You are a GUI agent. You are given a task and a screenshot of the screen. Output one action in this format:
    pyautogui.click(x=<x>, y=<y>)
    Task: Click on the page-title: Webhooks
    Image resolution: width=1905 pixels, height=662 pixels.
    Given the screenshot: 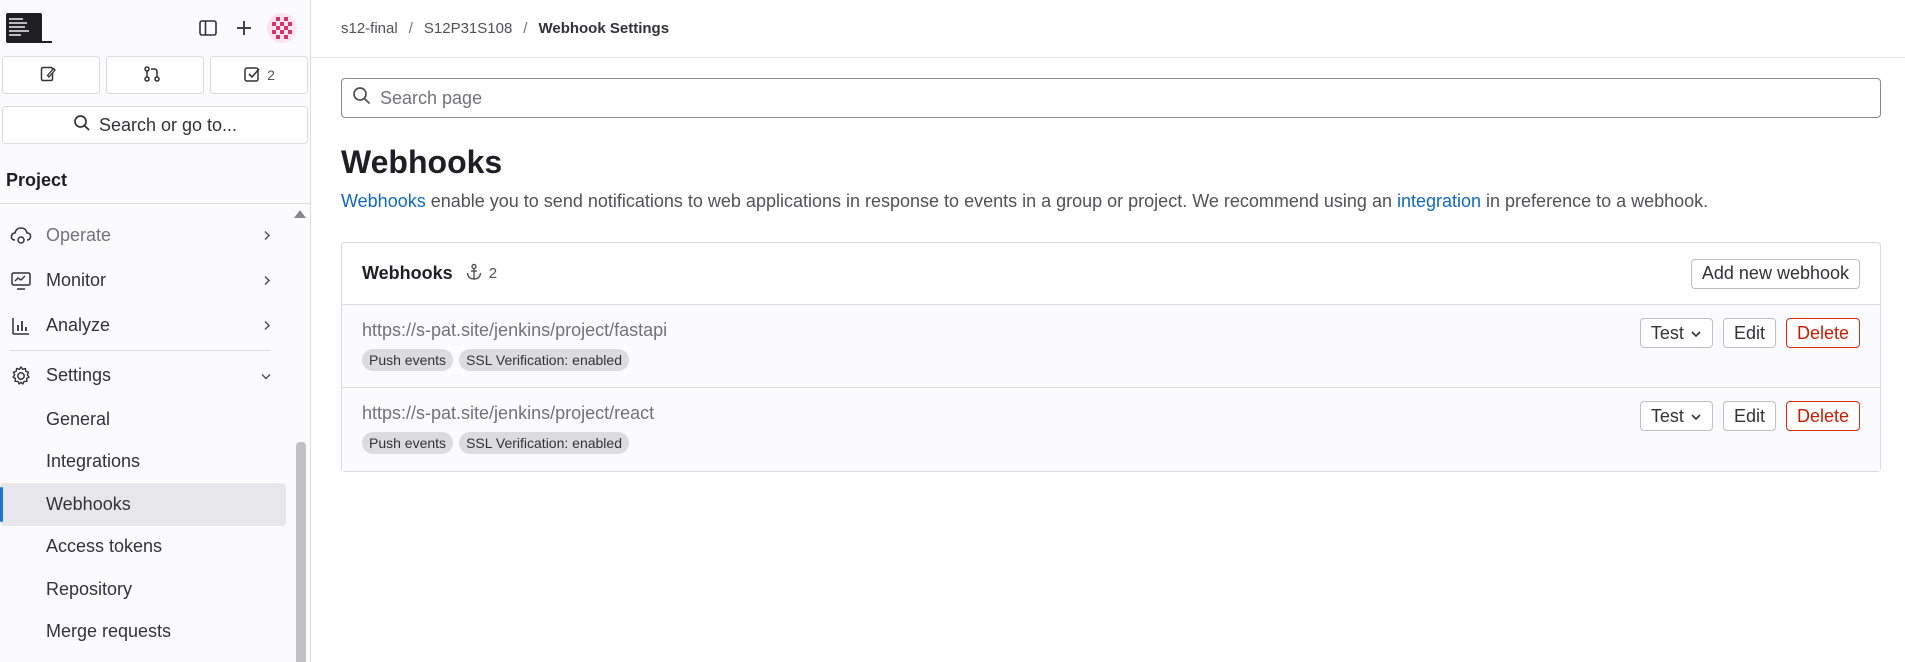 What is the action you would take?
    pyautogui.click(x=422, y=162)
    